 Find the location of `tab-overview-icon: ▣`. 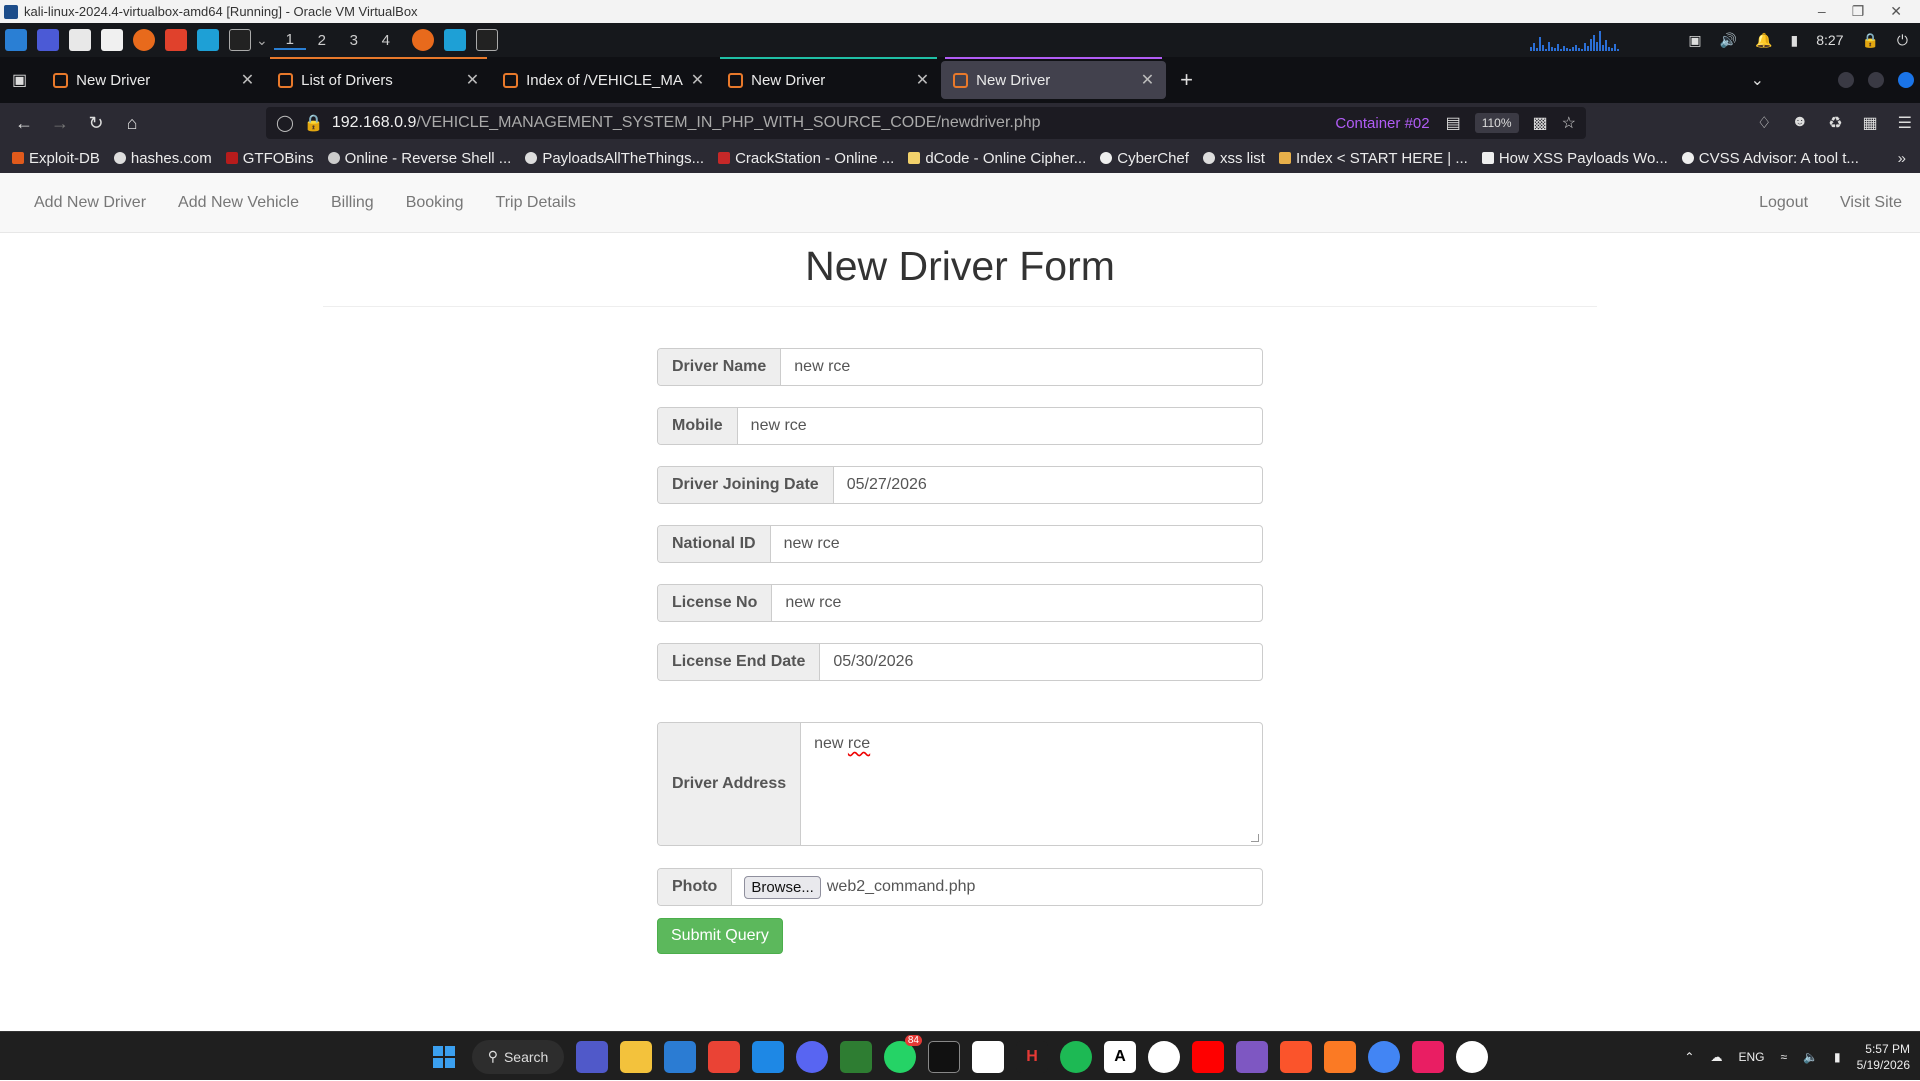

tab-overview-icon: ▣ is located at coordinates (20, 80).